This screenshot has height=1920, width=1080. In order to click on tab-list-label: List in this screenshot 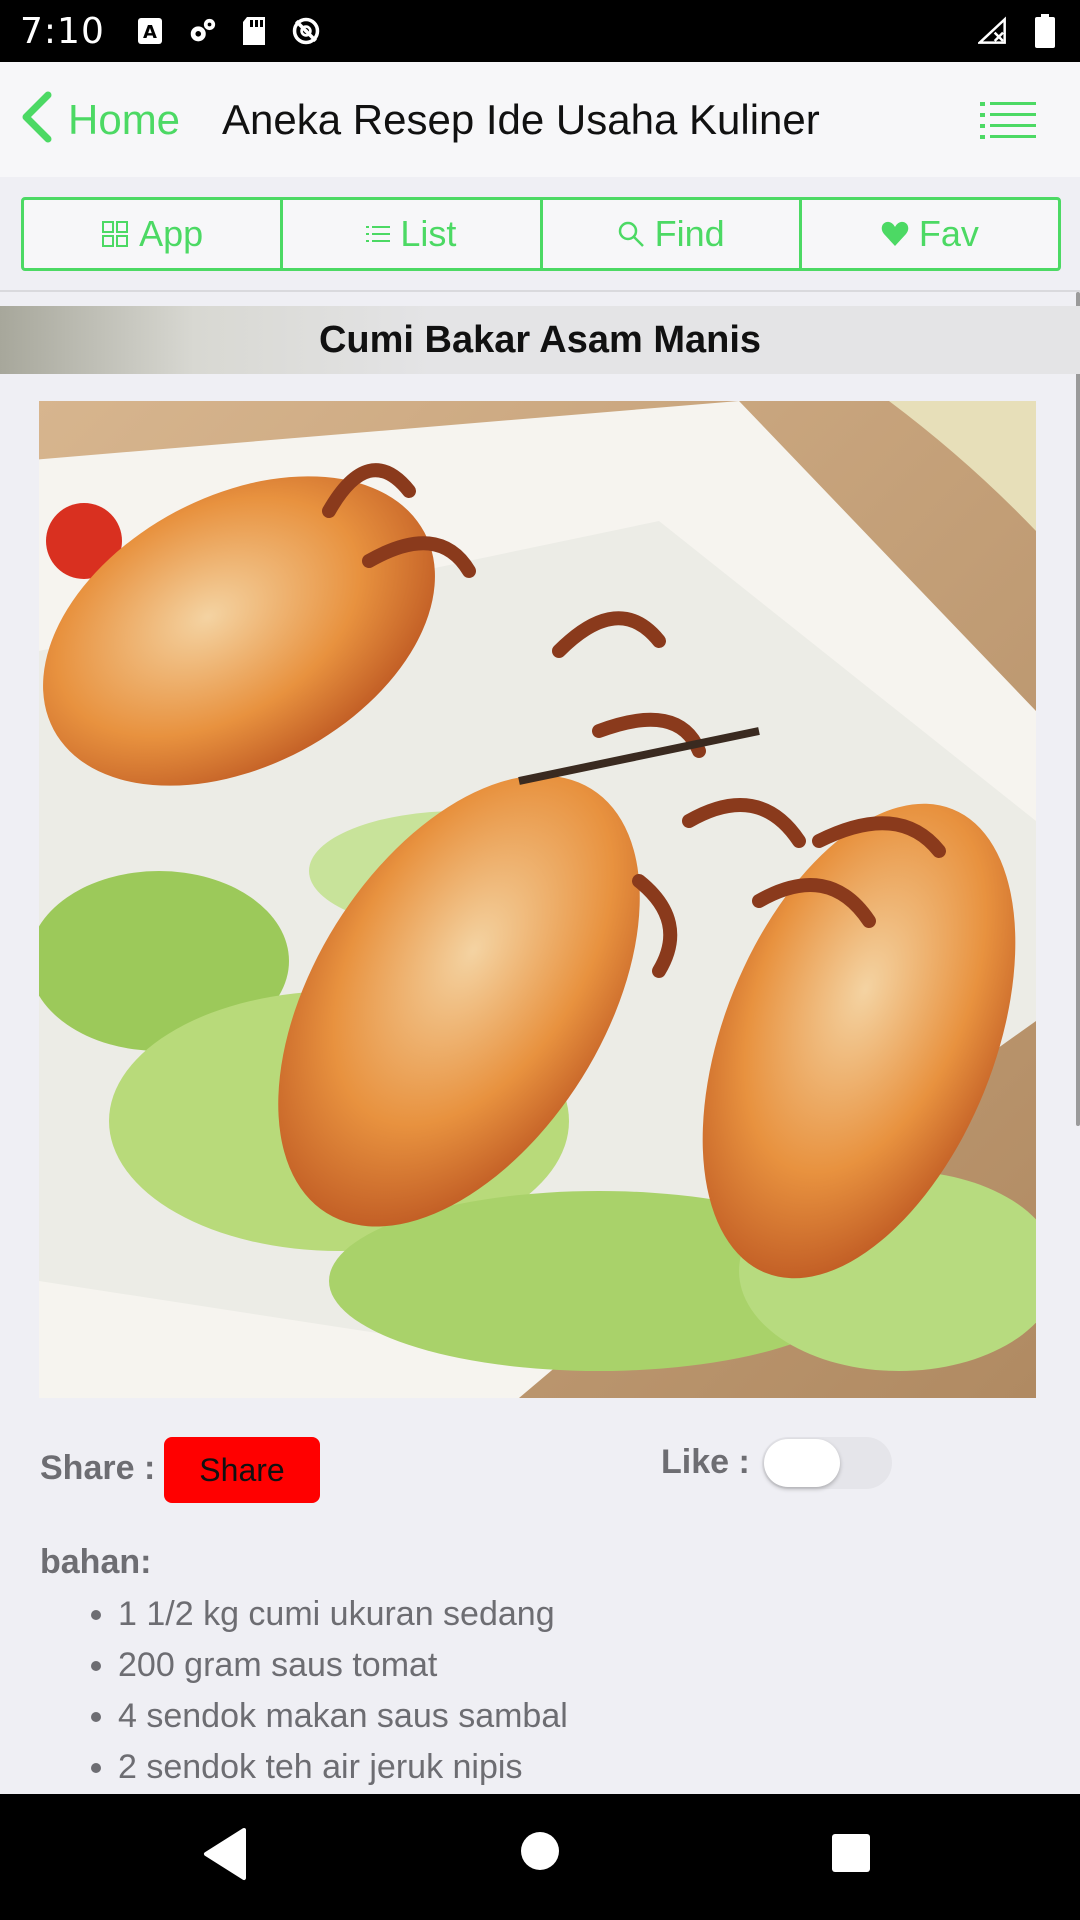, I will do `click(428, 233)`.